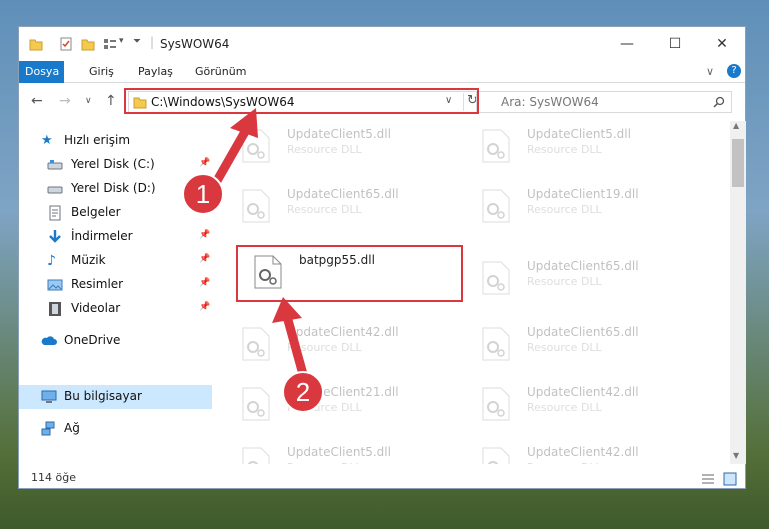  What do you see at coordinates (719, 102) in the screenshot?
I see `search-icon` at bounding box center [719, 102].